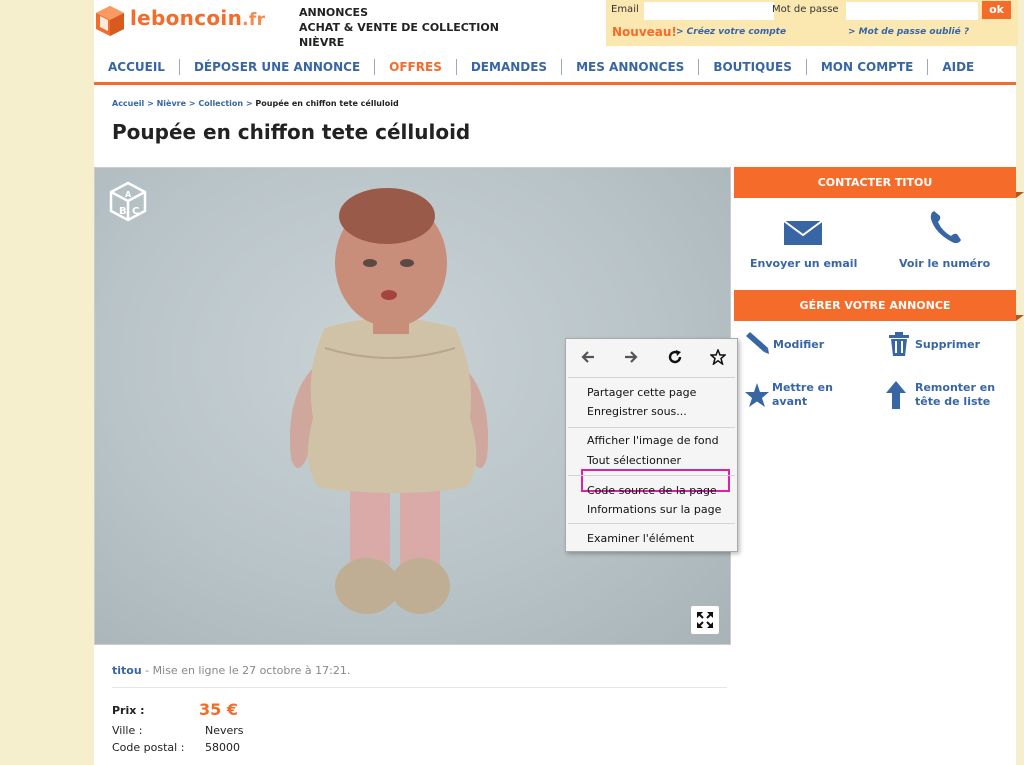  I want to click on divider, so click(419, 687).